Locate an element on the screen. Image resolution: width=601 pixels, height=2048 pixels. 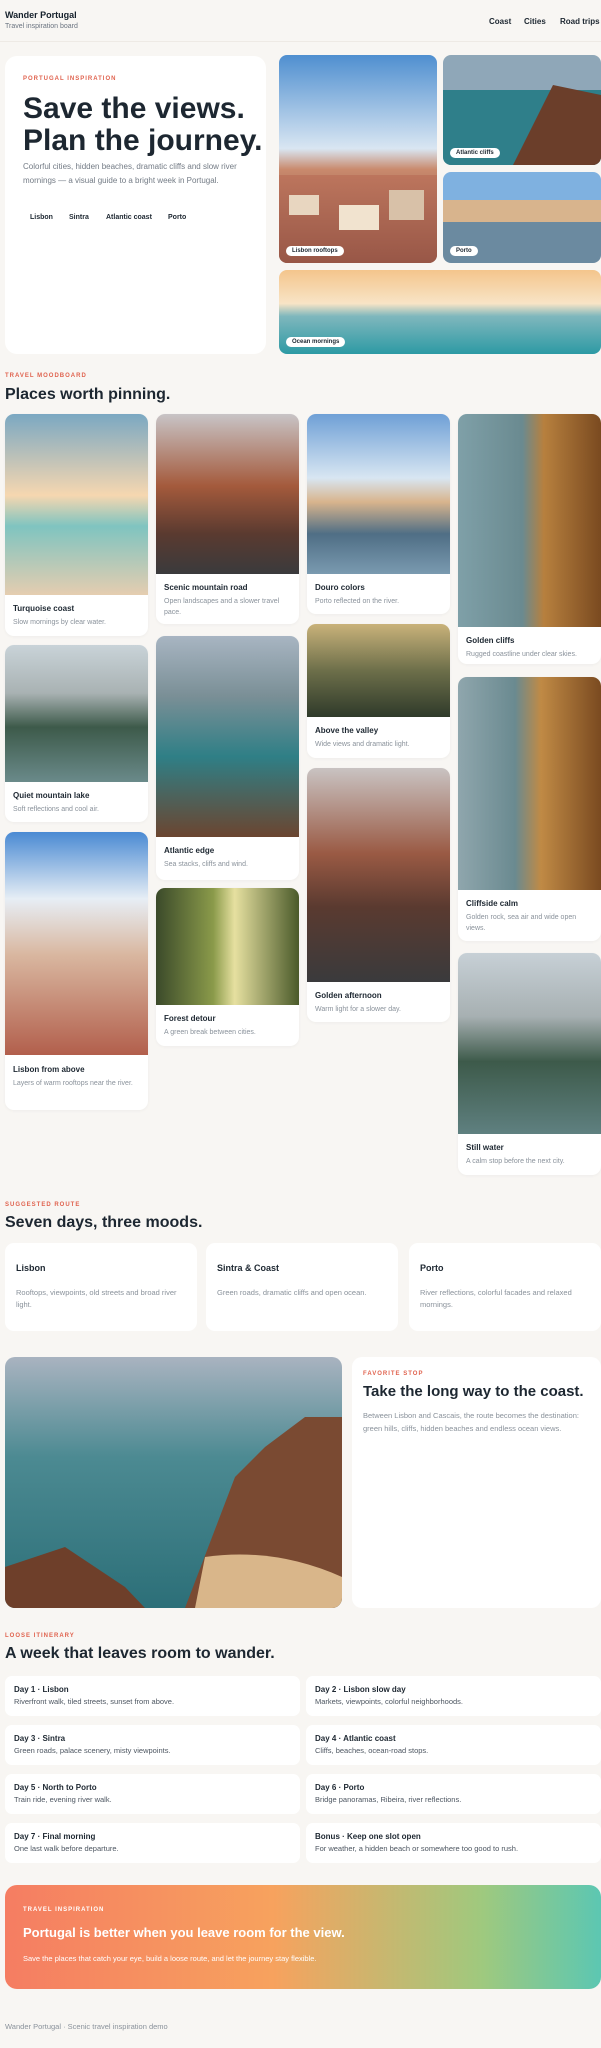
brand-name: Wander Portugal is located at coordinates (41, 15).